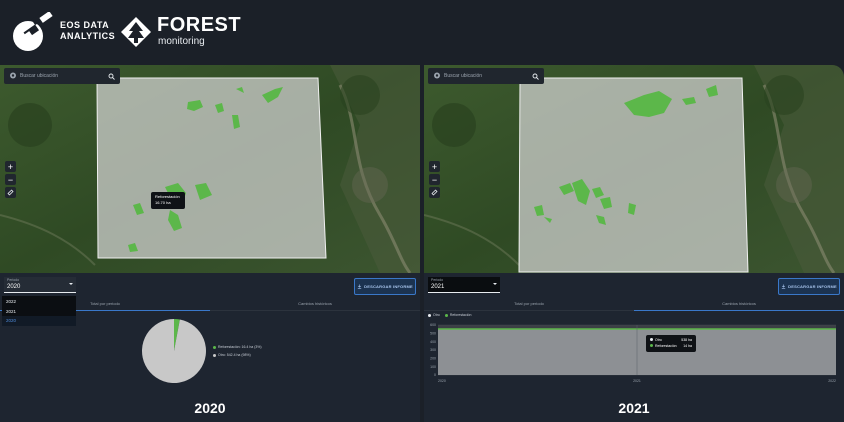 This screenshot has height=422, width=844. I want to click on x-tick-label: 2020, so click(442, 381).